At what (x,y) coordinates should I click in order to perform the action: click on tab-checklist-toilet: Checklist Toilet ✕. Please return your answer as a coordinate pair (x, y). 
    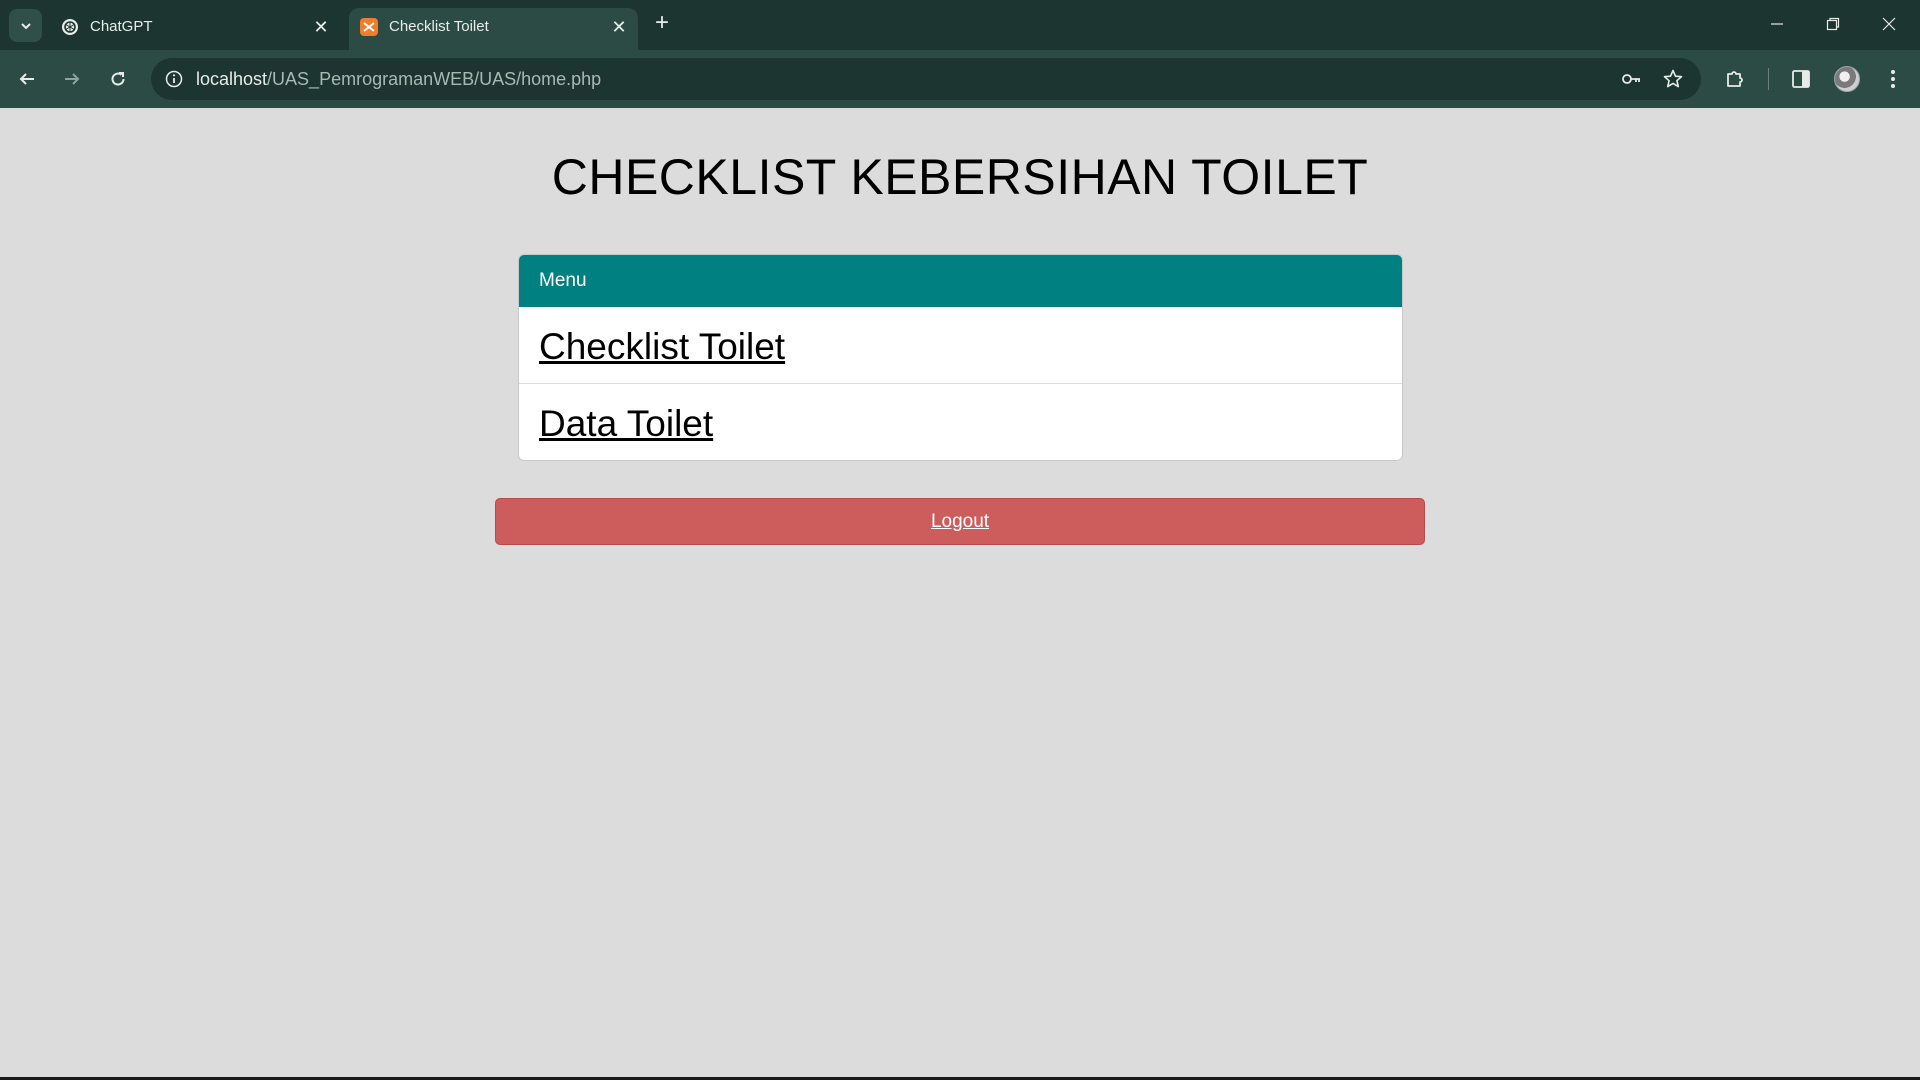
    Looking at the image, I should click on (493, 29).